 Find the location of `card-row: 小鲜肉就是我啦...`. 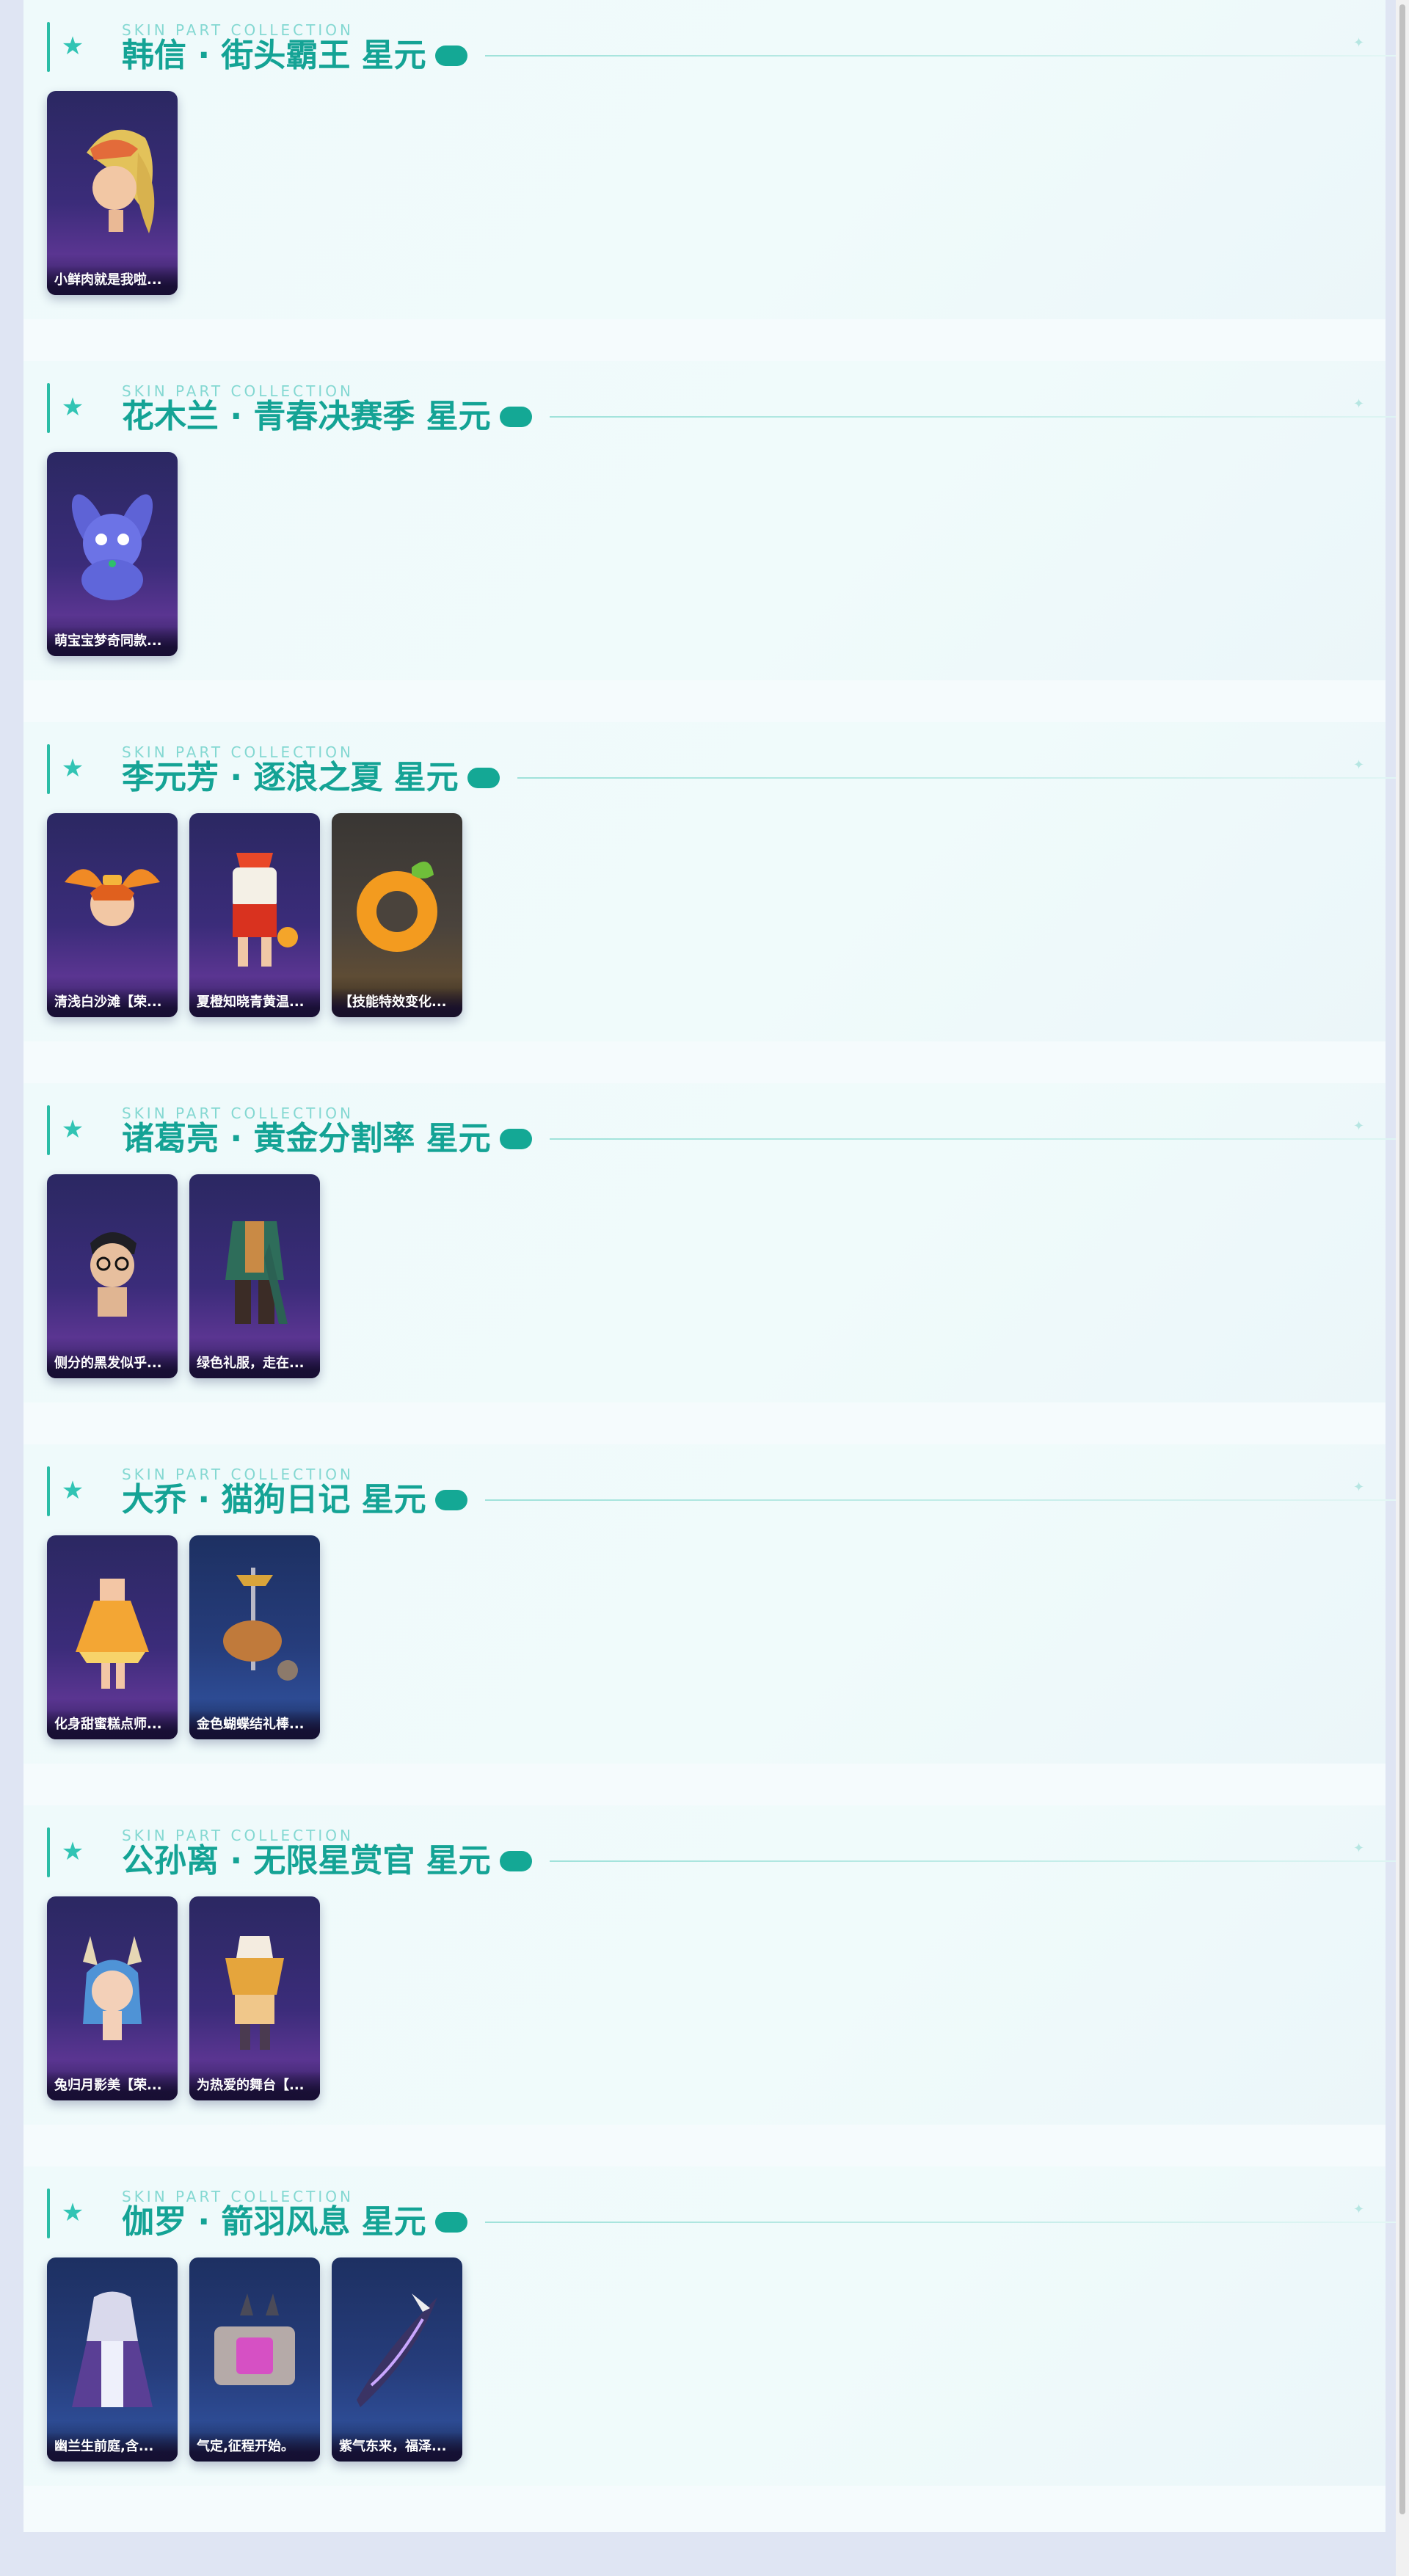

card-row: 小鲜肉就是我啦... is located at coordinates (112, 193).